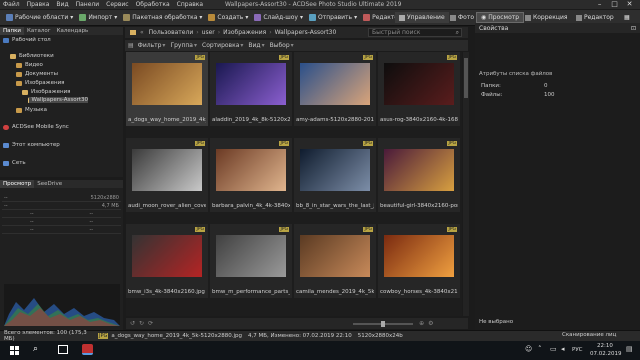 The image size is (640, 360). I want to click on language-indicator: РУС, so click(577, 350).